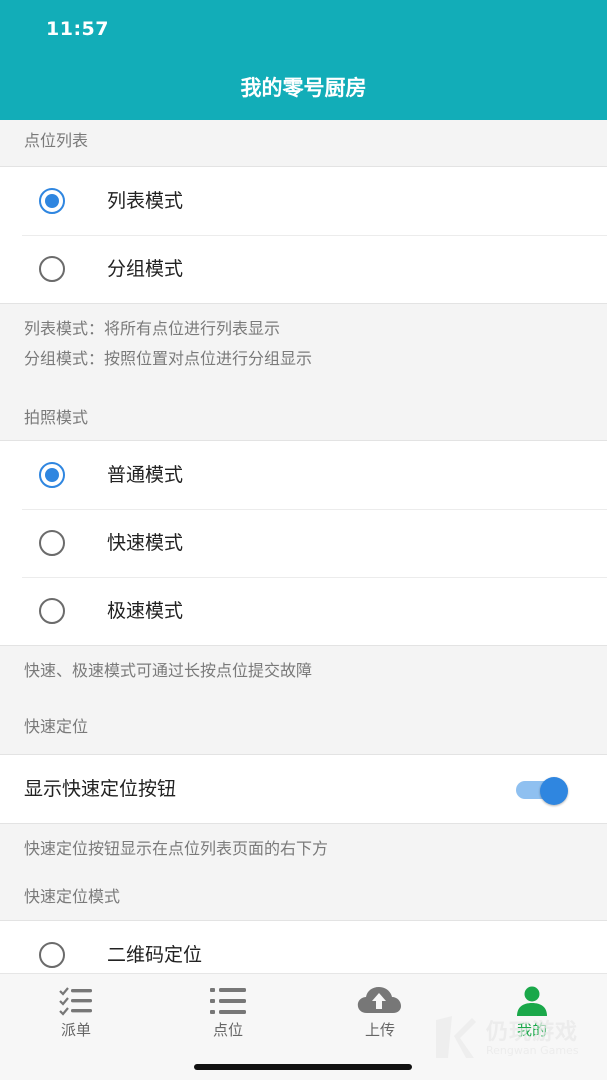  What do you see at coordinates (145, 475) in the screenshot?
I see `option-label: 普通模式` at bounding box center [145, 475].